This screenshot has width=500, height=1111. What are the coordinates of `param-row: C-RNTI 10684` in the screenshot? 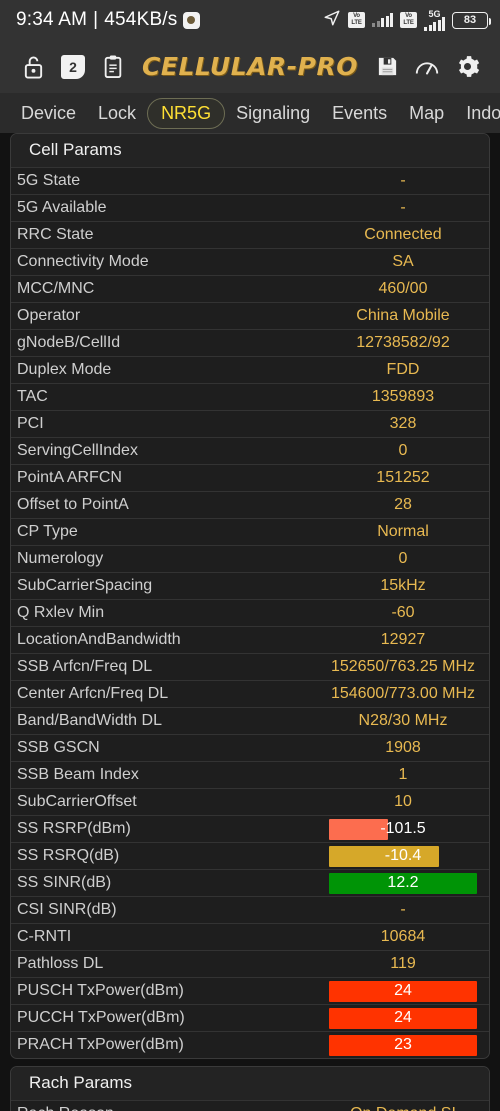 It's located at (250, 936).